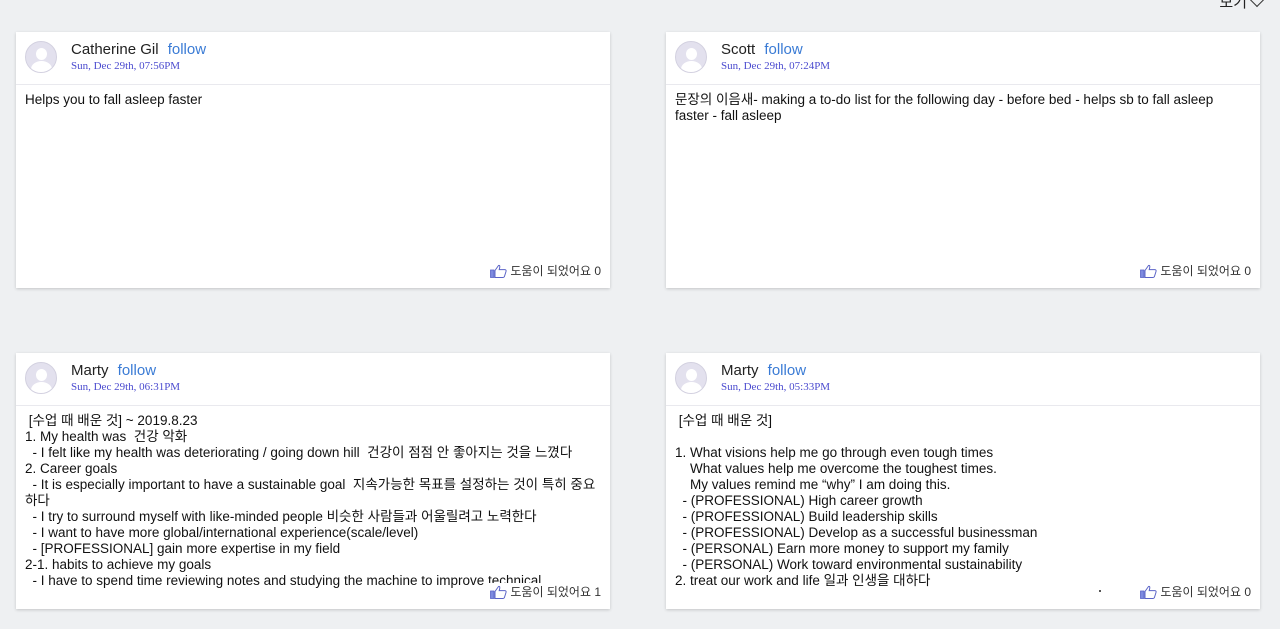 The image size is (1280, 629). What do you see at coordinates (1257, 3) in the screenshot?
I see `chevron-down-icon` at bounding box center [1257, 3].